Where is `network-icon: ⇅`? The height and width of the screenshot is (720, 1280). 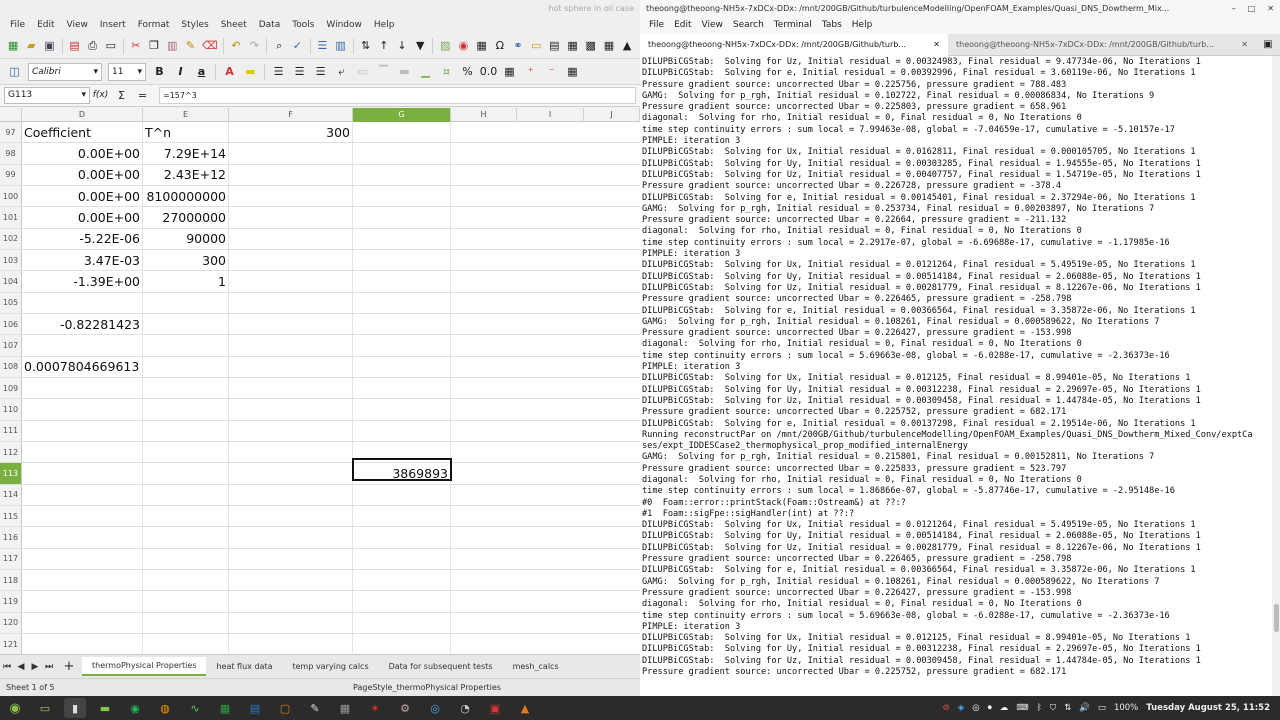 network-icon: ⇅ is located at coordinates (1067, 708).